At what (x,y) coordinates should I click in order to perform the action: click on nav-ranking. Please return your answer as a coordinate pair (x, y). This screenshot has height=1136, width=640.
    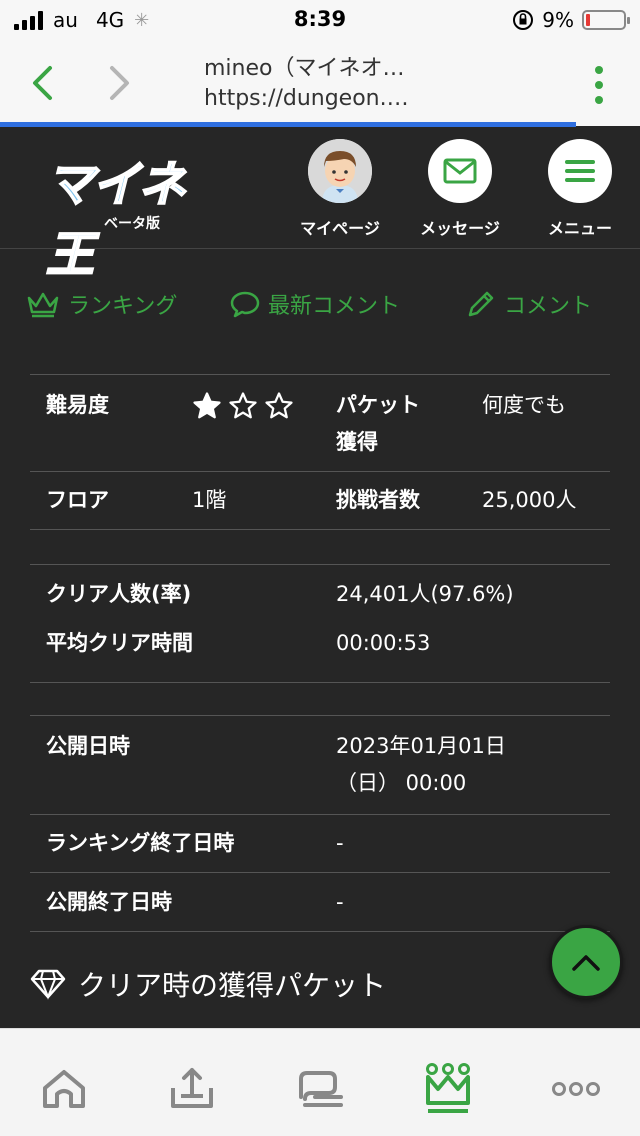
    Looking at the image, I should click on (448, 1089).